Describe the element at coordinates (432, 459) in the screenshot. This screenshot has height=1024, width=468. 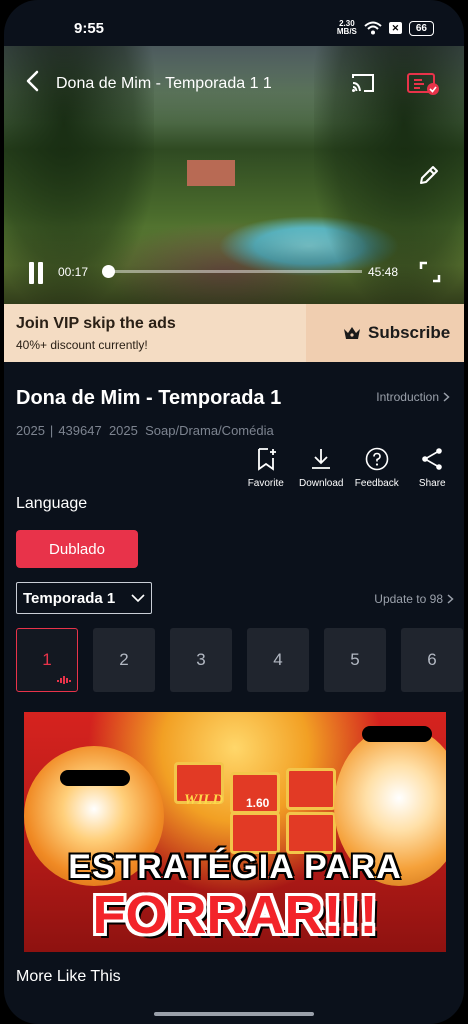
I see `share-icon` at that location.